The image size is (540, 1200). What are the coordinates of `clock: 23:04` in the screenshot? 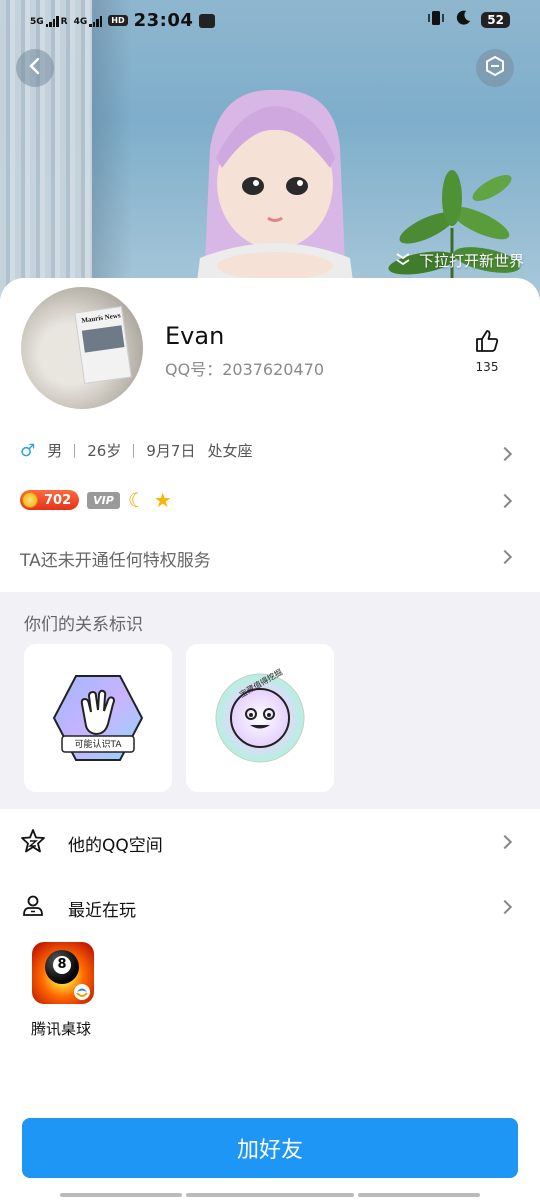 It's located at (163, 20).